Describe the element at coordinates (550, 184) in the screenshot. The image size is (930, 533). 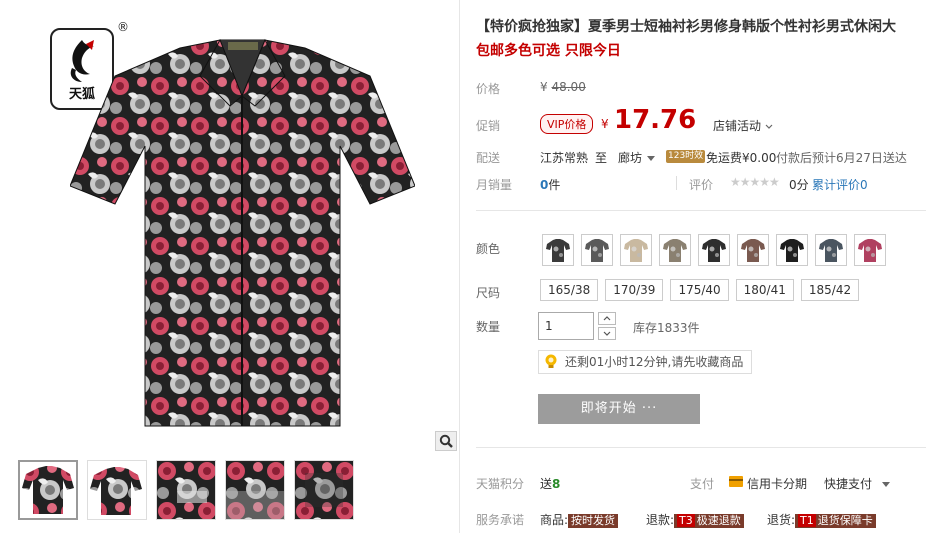
I see `monthly-sales: 0件` at that location.